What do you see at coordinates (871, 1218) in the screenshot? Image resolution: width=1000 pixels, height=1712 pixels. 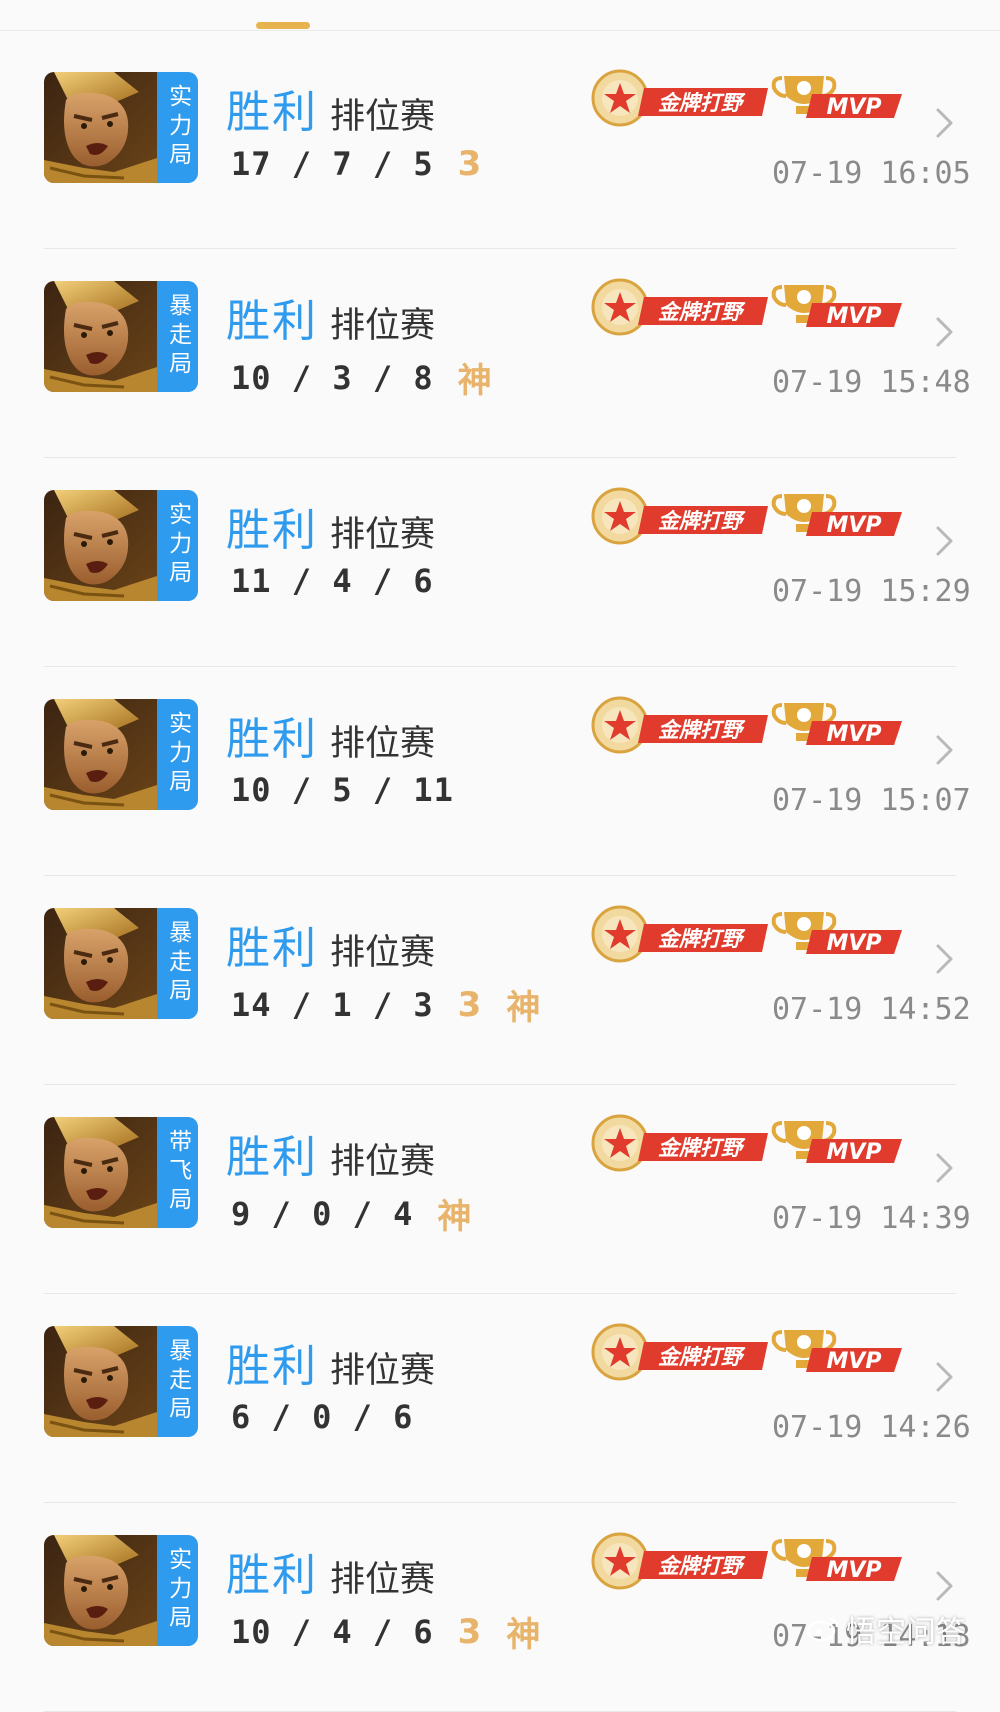 I see `match-time: 07-19 14:39` at bounding box center [871, 1218].